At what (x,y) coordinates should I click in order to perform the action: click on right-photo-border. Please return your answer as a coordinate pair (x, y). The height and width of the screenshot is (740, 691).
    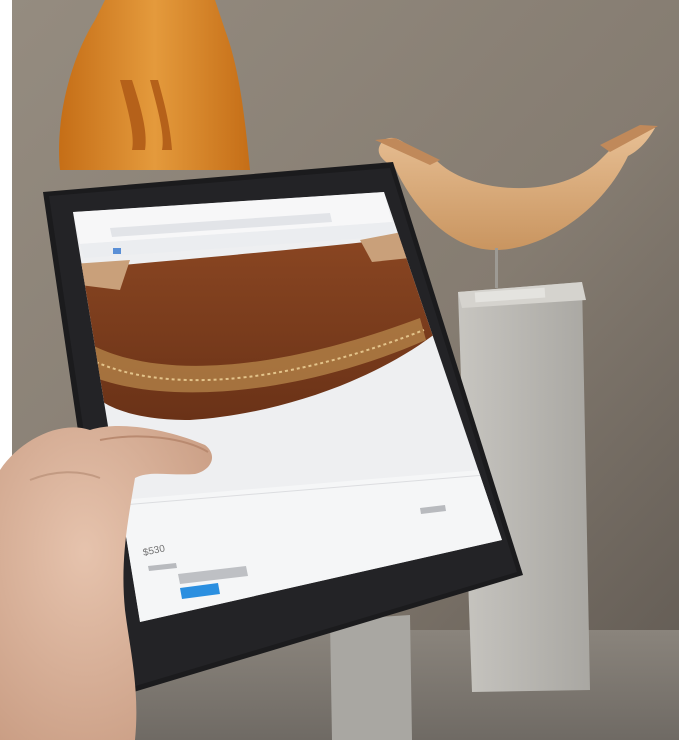
    Looking at the image, I should click on (685, 370).